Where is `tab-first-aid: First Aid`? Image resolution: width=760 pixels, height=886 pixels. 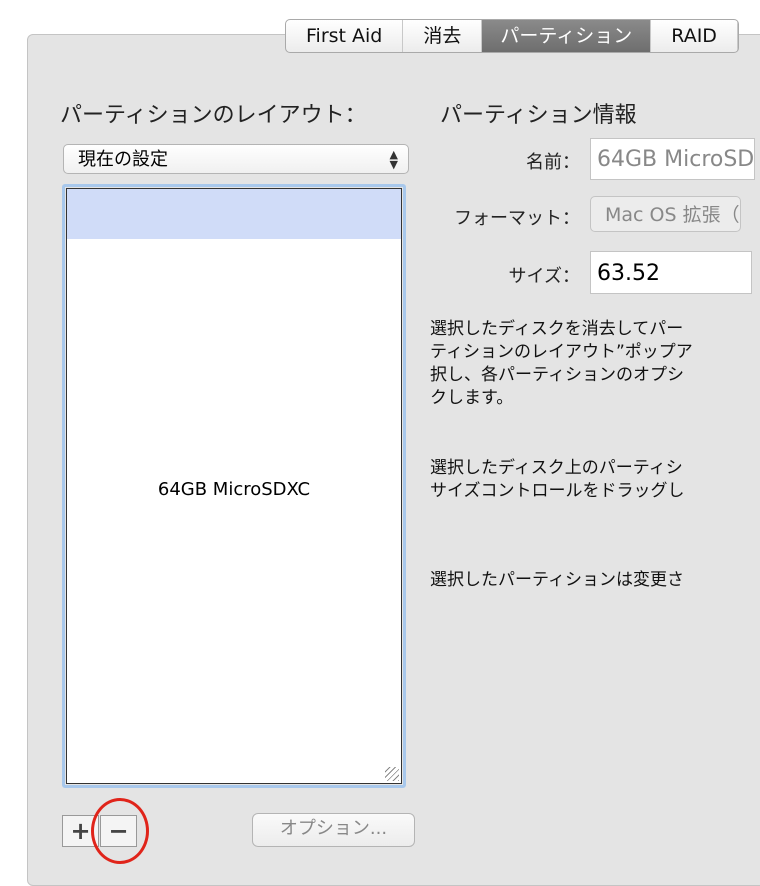 tab-first-aid: First Aid is located at coordinates (345, 36).